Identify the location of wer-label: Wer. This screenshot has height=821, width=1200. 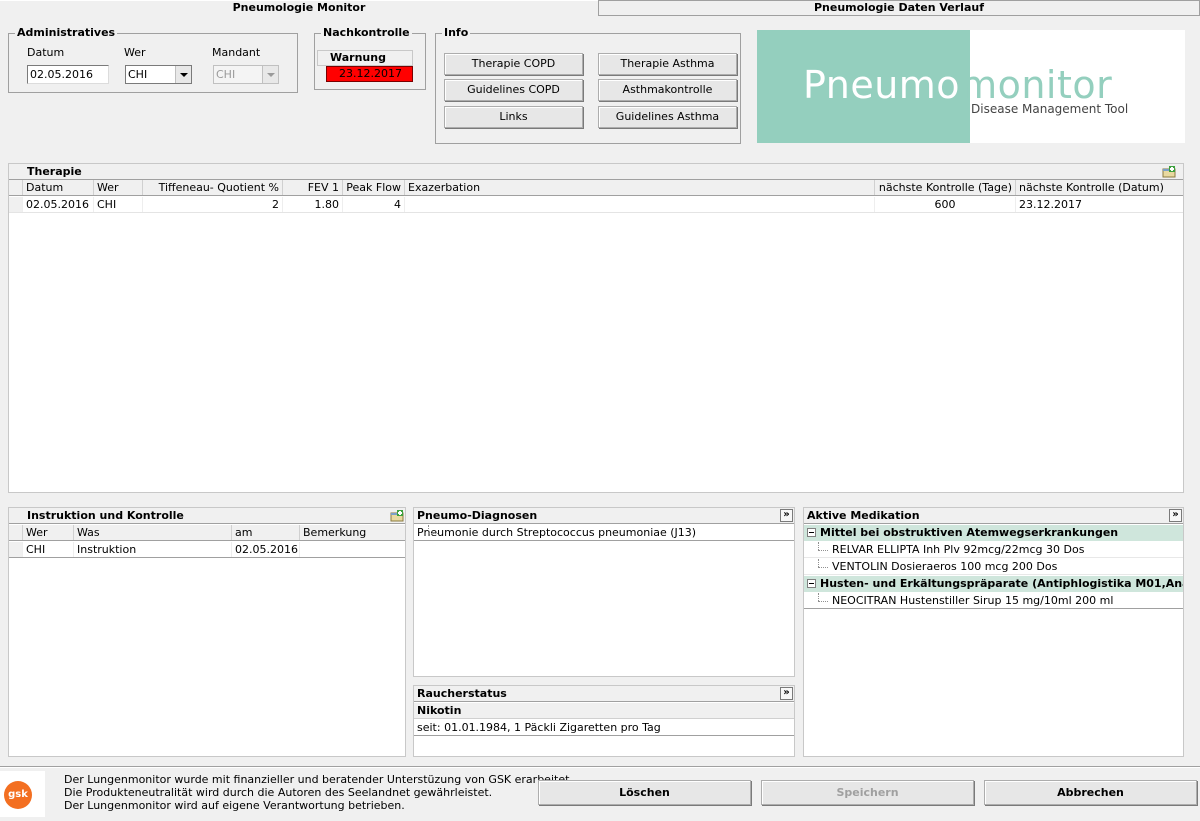
(135, 52).